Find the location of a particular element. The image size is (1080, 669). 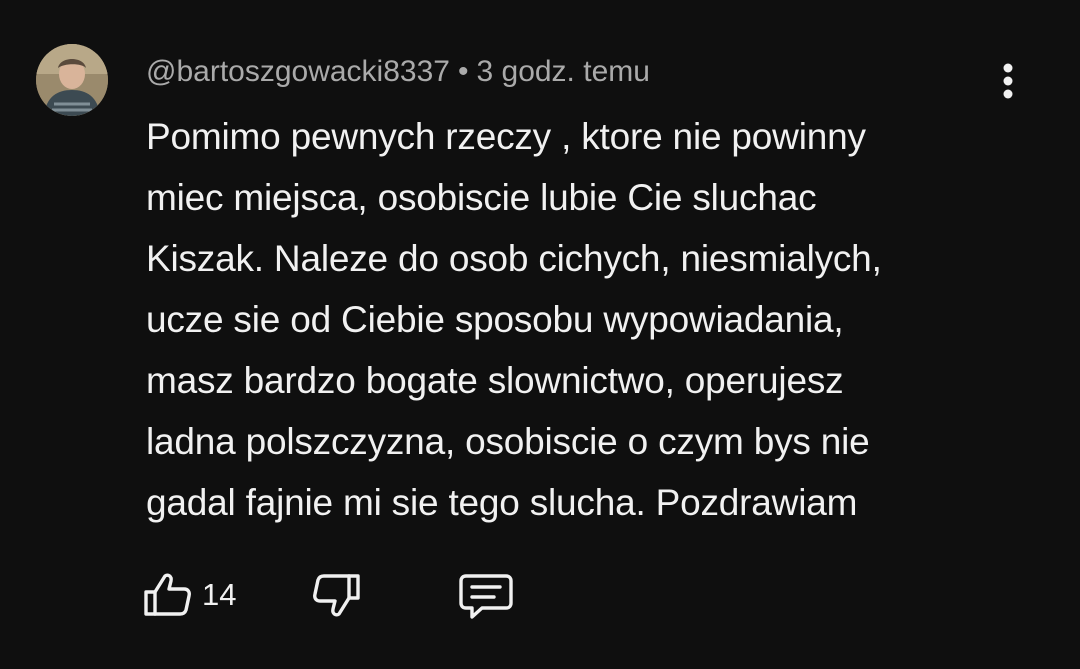

comment-icon is located at coordinates (486, 596).